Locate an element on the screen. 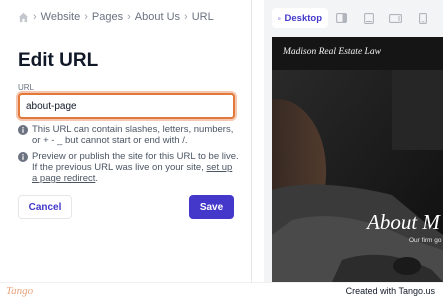  breadcrumb-item-about-us: About Us is located at coordinates (157, 17).